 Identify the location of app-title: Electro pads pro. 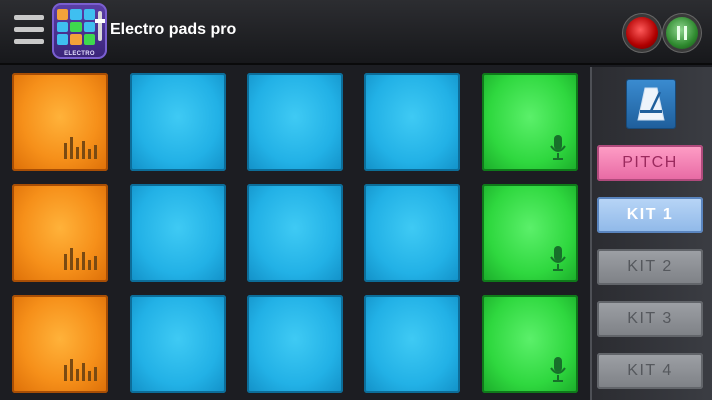
(173, 29).